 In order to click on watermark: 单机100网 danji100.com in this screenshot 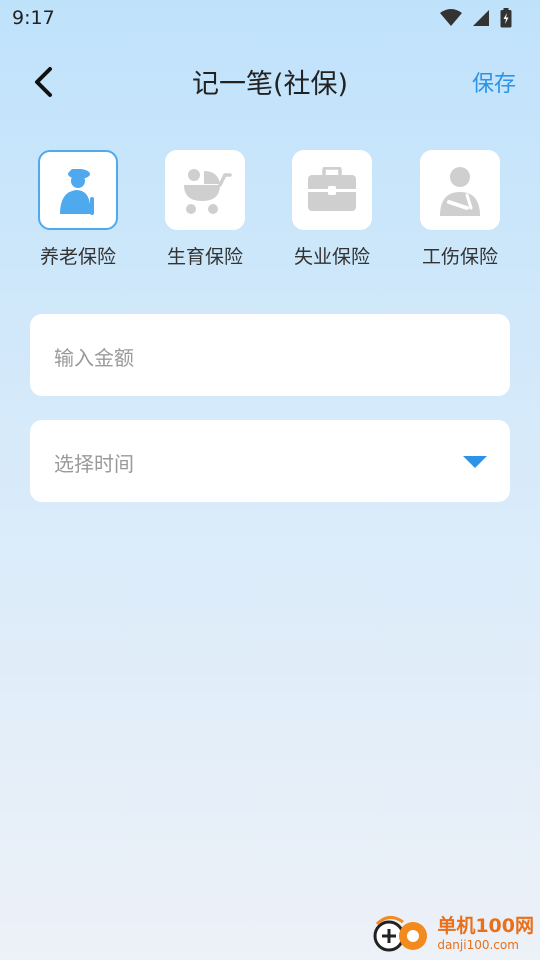, I will do `click(451, 934)`.